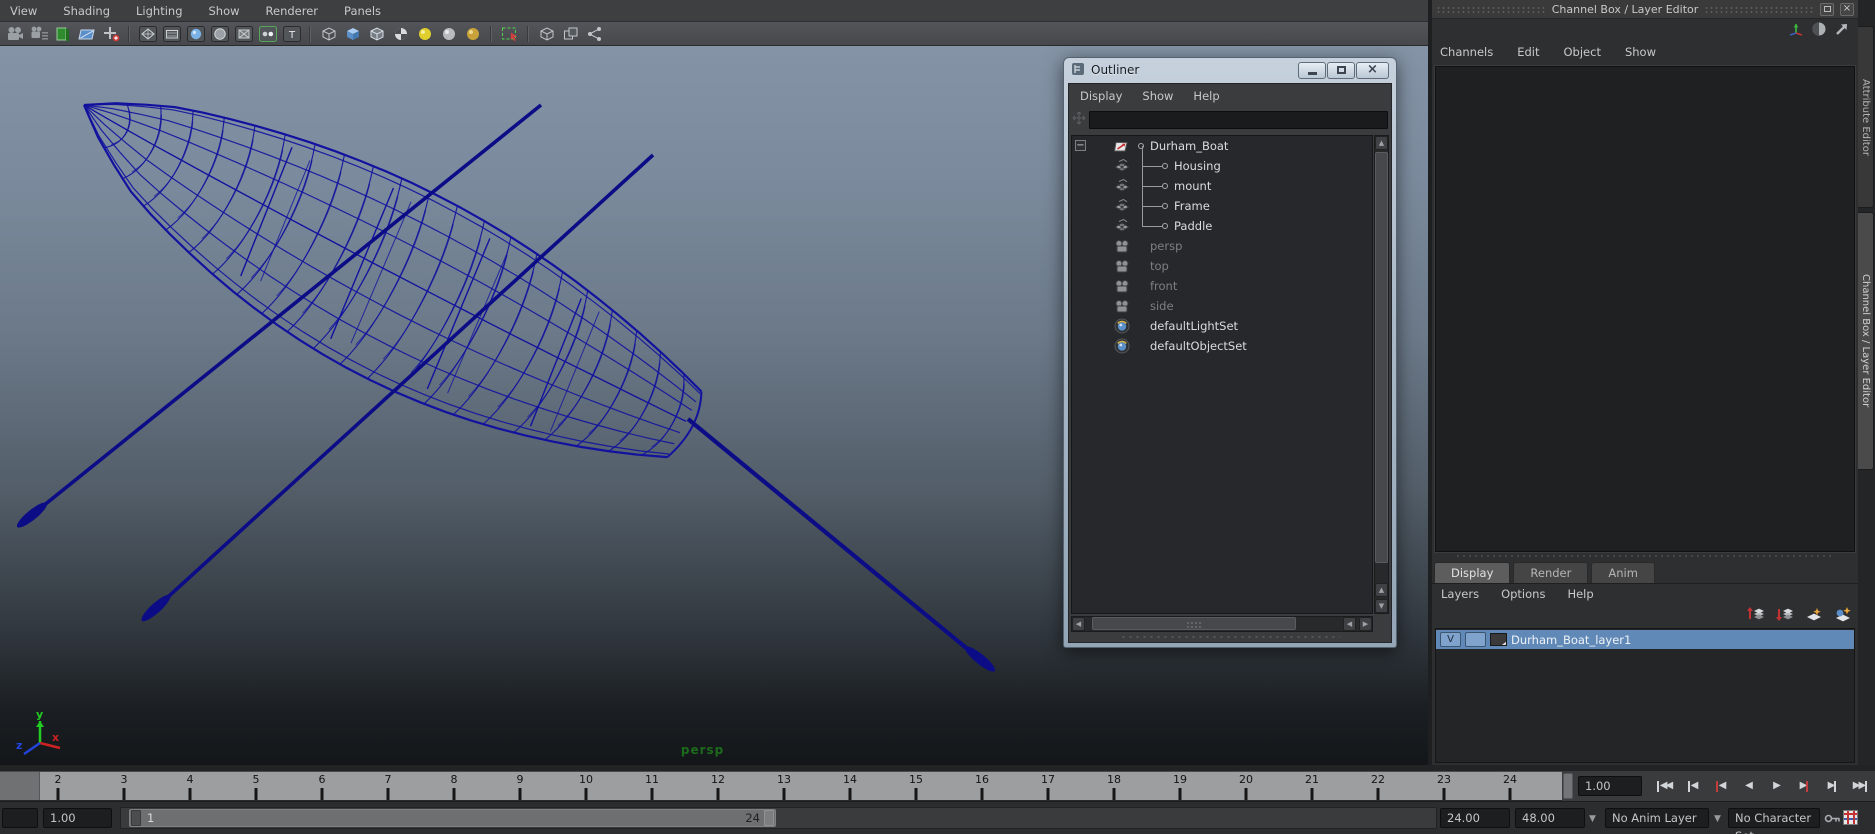  What do you see at coordinates (87, 34) in the screenshot?
I see `image-plane-icon` at bounding box center [87, 34].